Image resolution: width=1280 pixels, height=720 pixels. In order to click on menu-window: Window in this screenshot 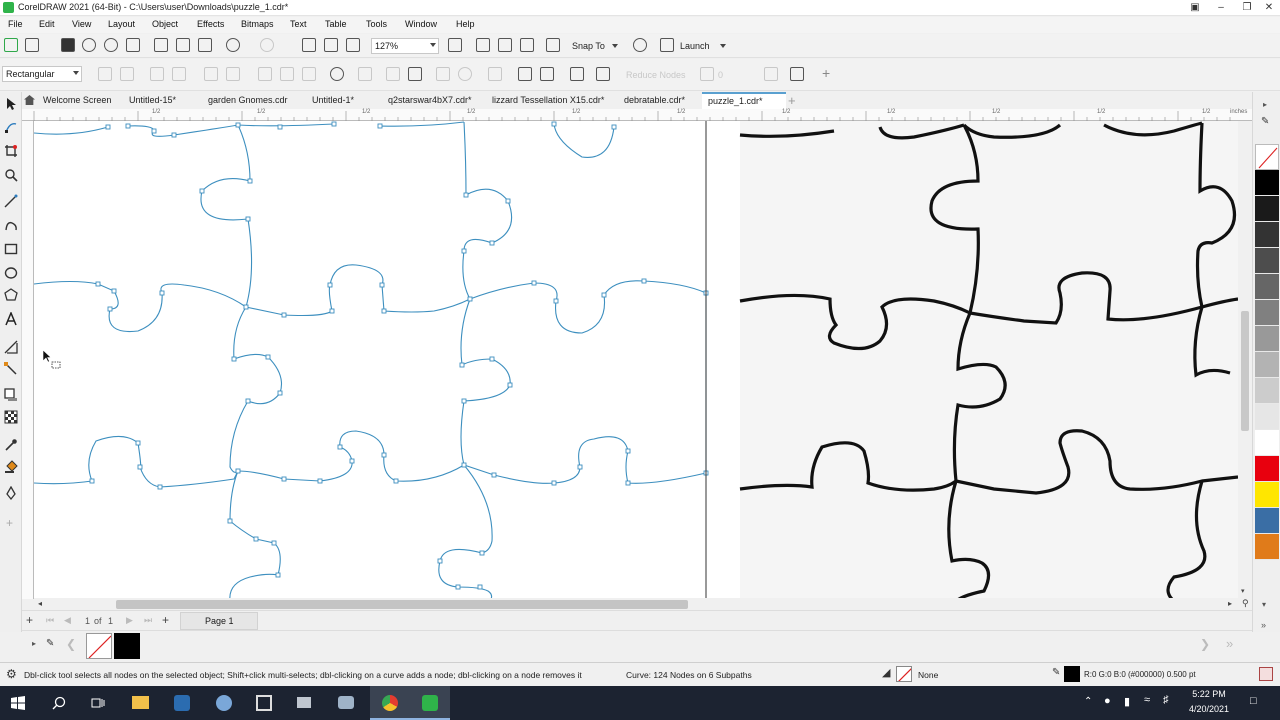, I will do `click(421, 24)`.